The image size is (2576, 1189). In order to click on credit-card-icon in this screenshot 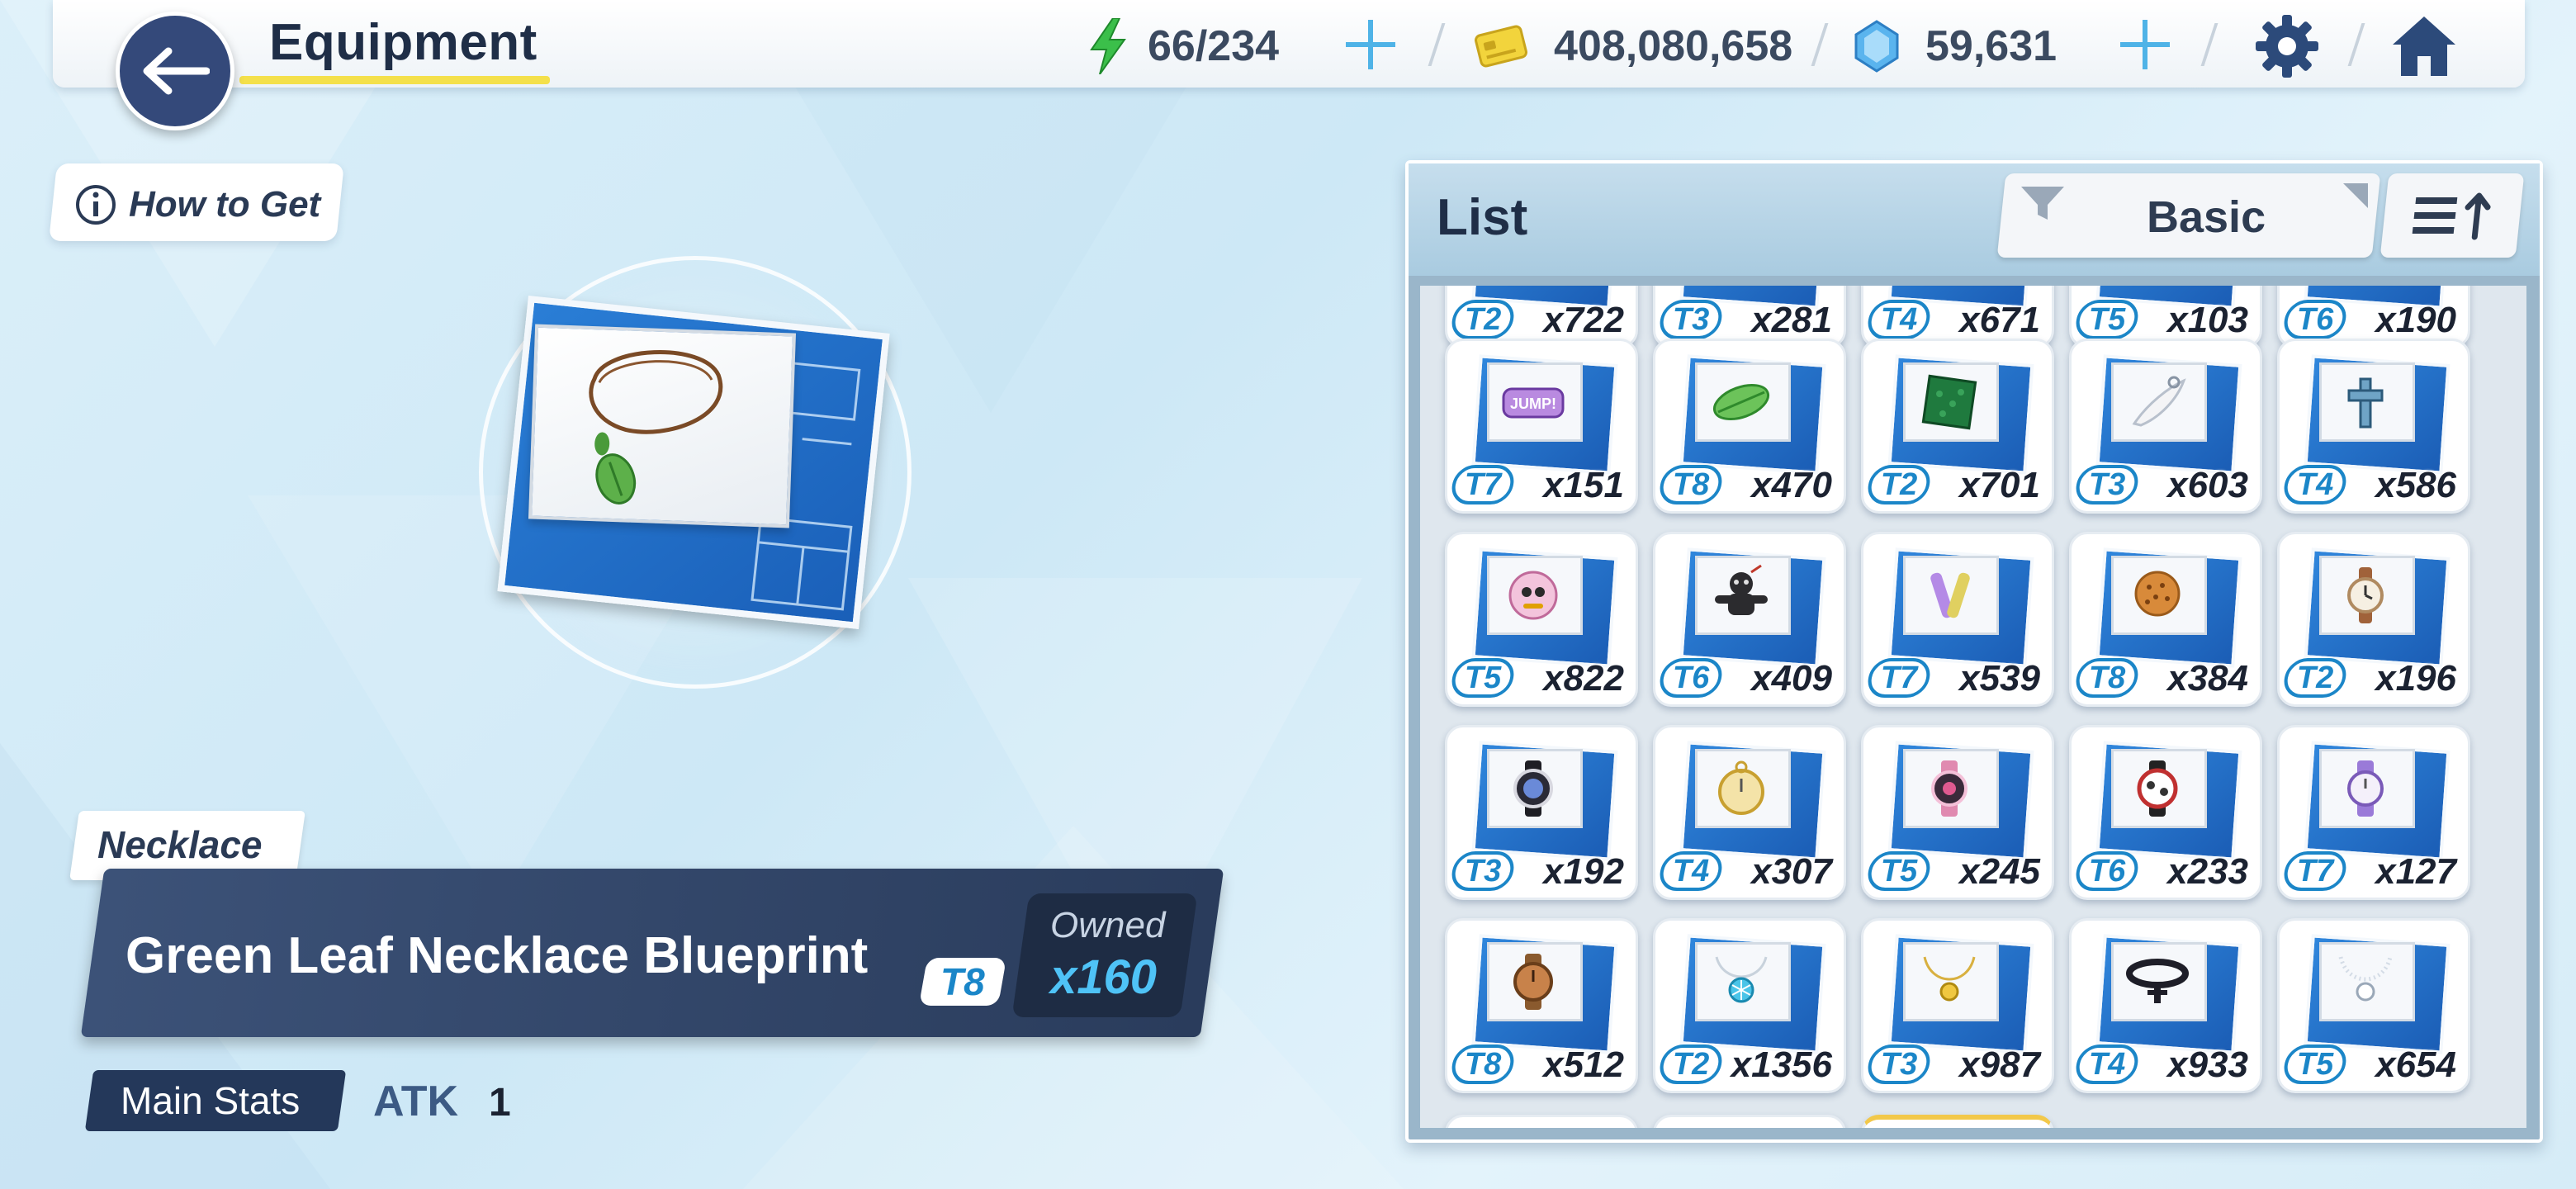, I will do `click(1501, 46)`.